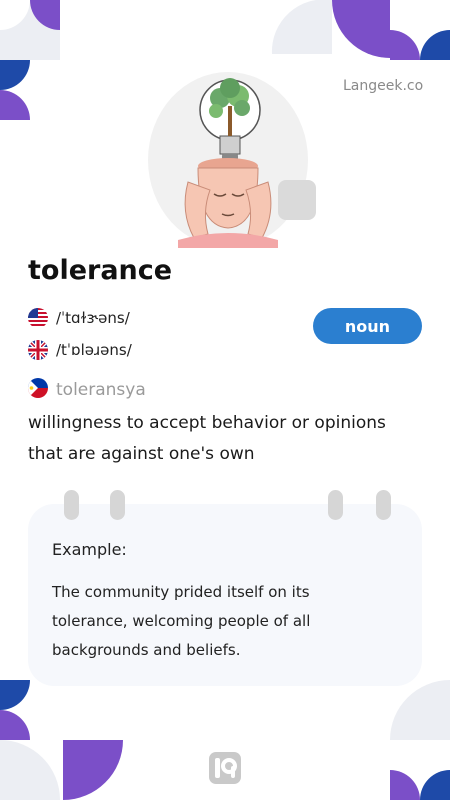 This screenshot has height=804, width=450. What do you see at coordinates (38, 318) in the screenshot?
I see `us-flag-icon` at bounding box center [38, 318].